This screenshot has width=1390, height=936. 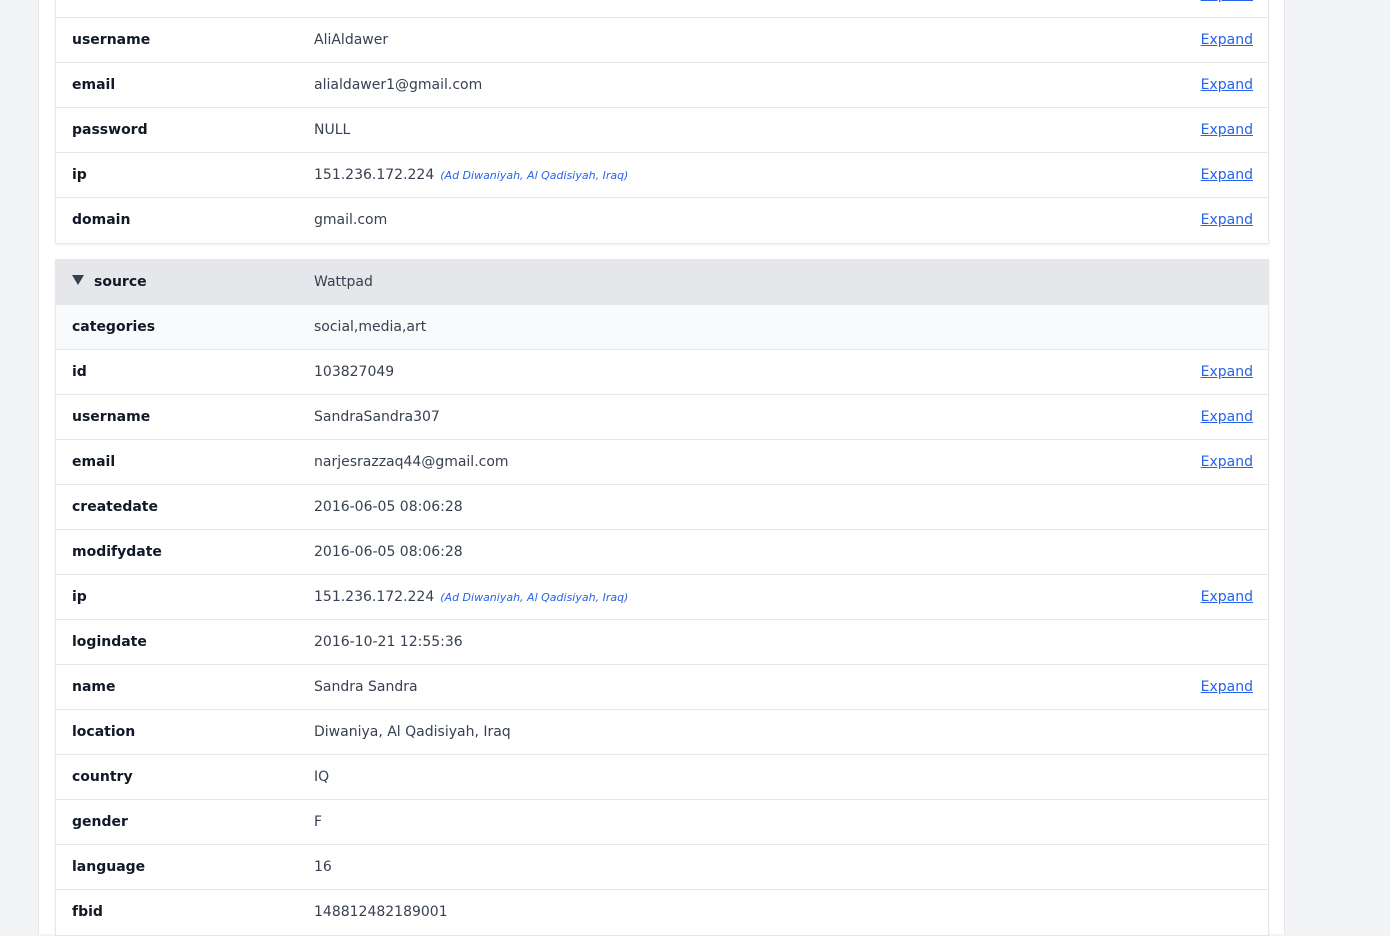 I want to click on field-value: NULL, so click(x=332, y=130).